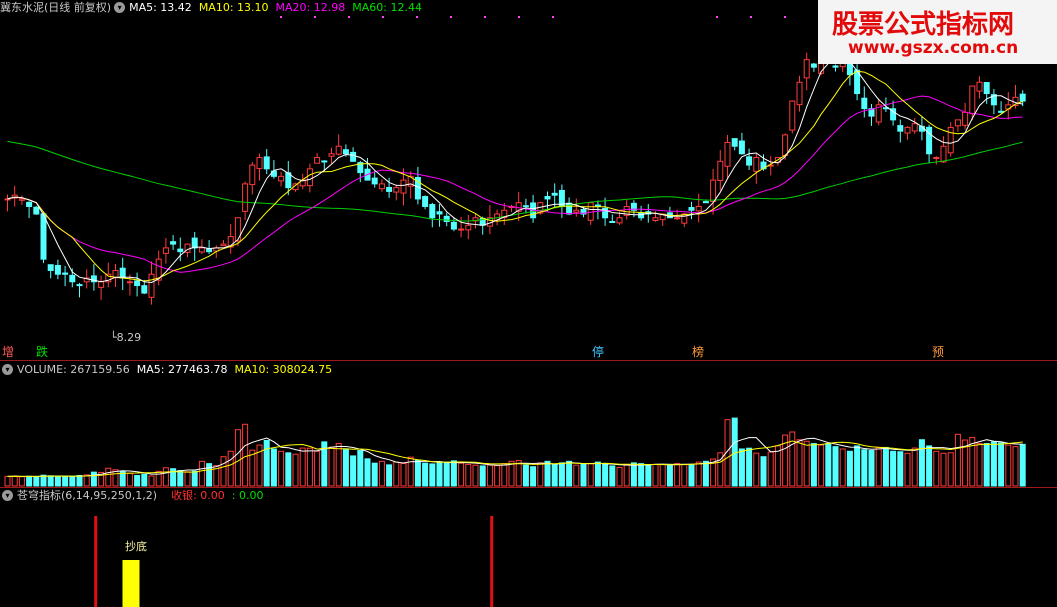  What do you see at coordinates (182, 369) in the screenshot?
I see `vol-ma5-readout: MA5: 277463.78` at bounding box center [182, 369].